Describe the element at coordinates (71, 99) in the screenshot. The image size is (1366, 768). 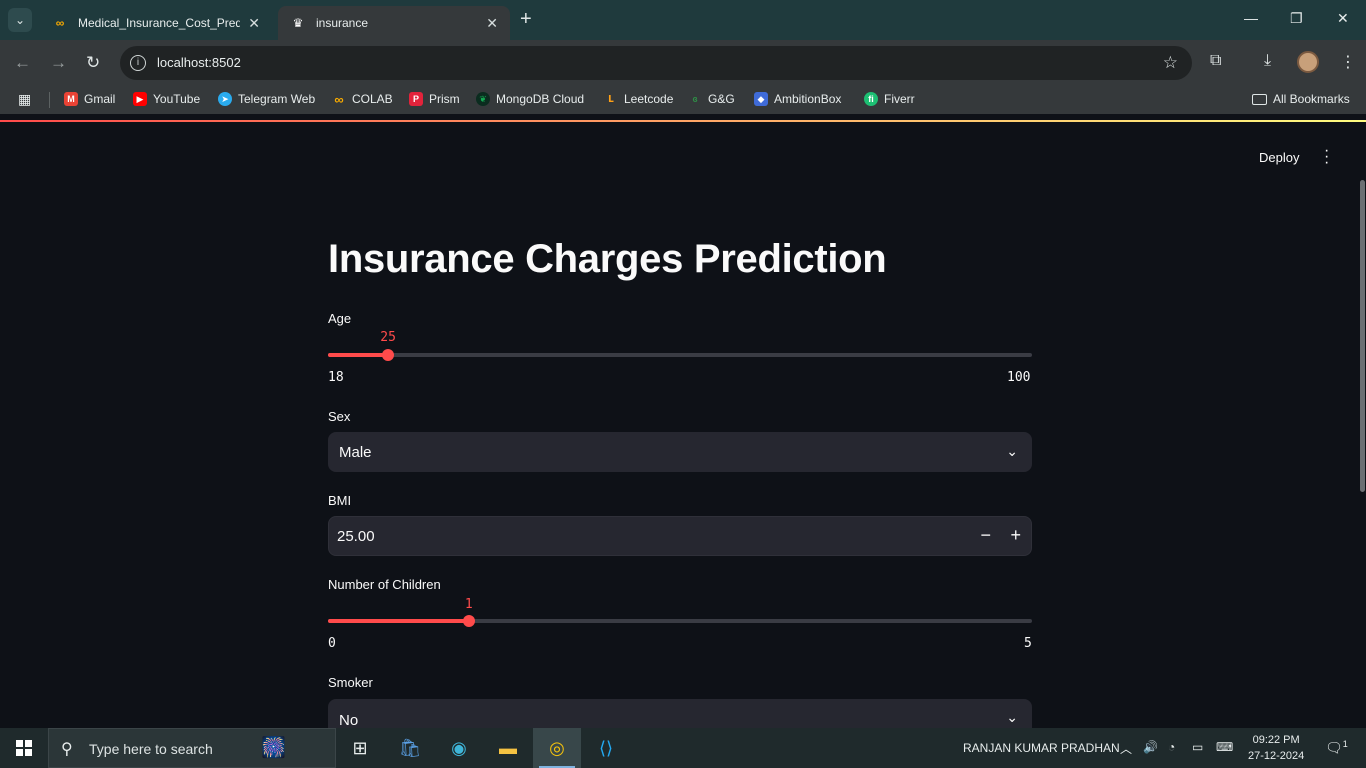
I see `gmail-icon: M` at that location.